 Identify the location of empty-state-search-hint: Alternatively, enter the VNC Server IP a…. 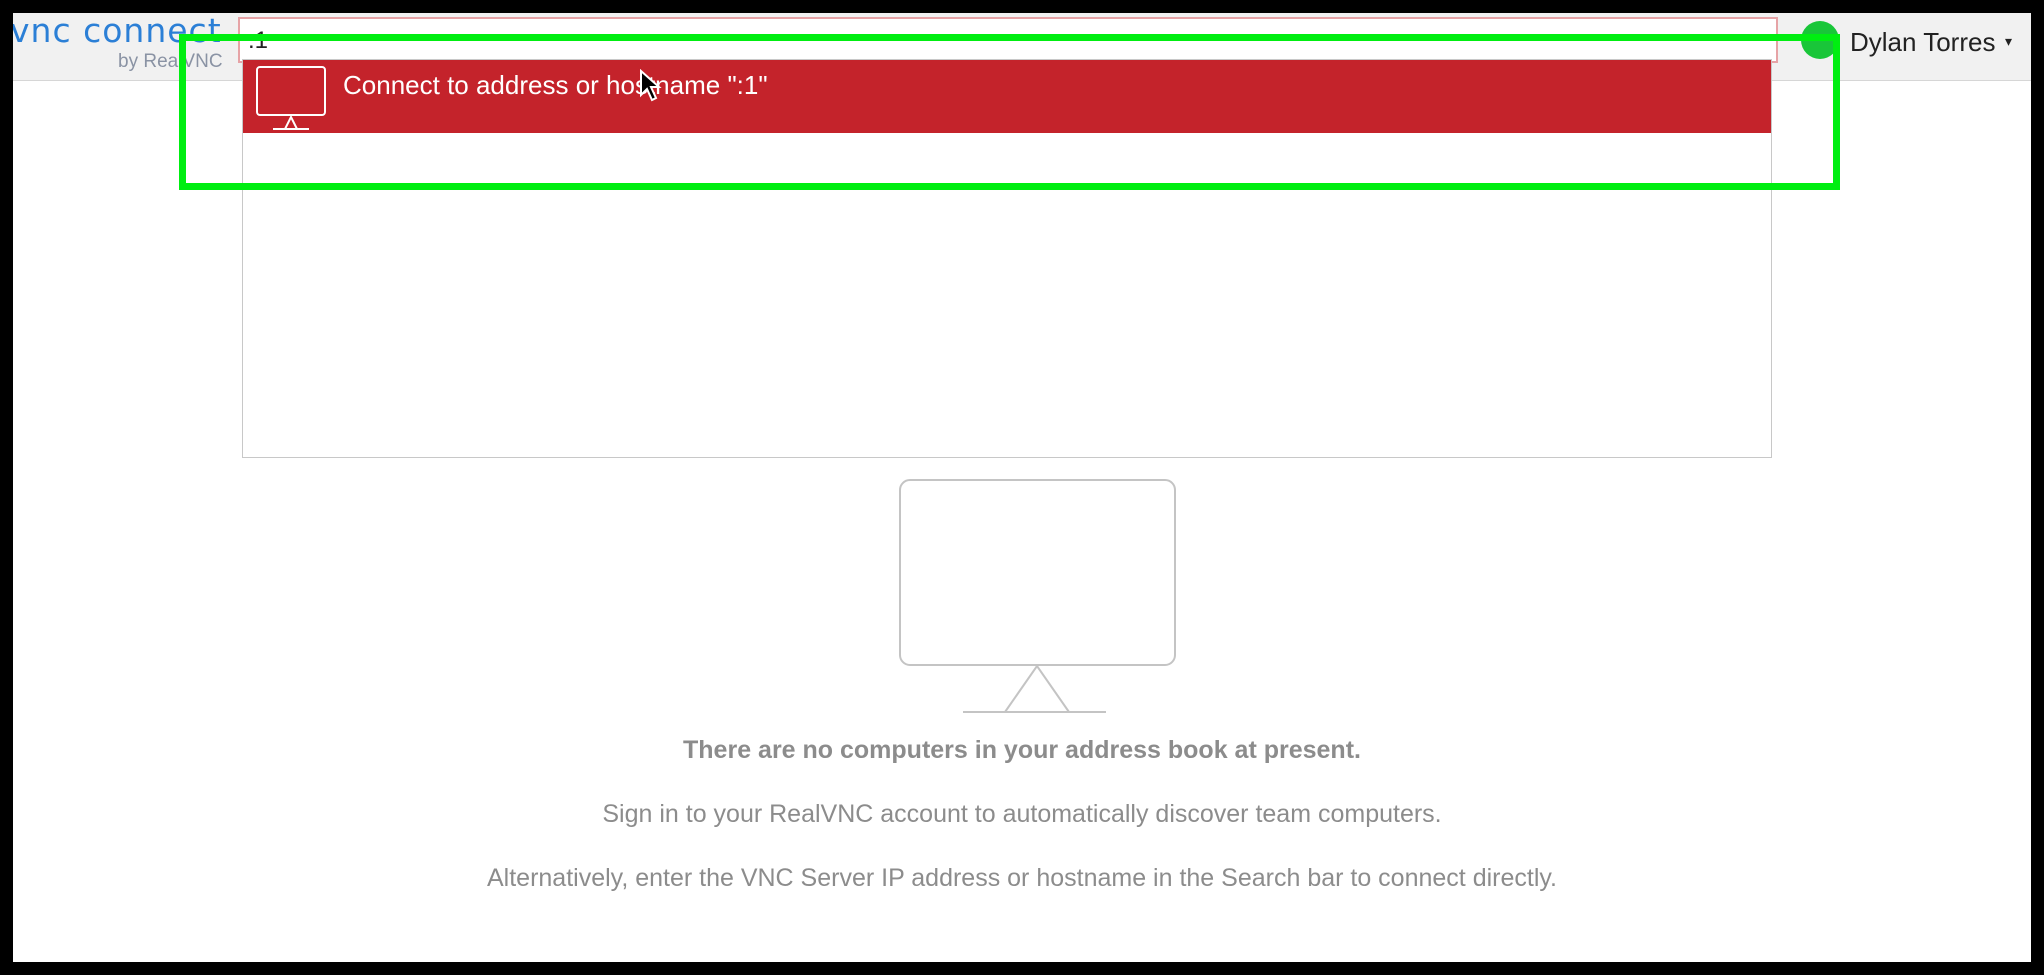
(1022, 878).